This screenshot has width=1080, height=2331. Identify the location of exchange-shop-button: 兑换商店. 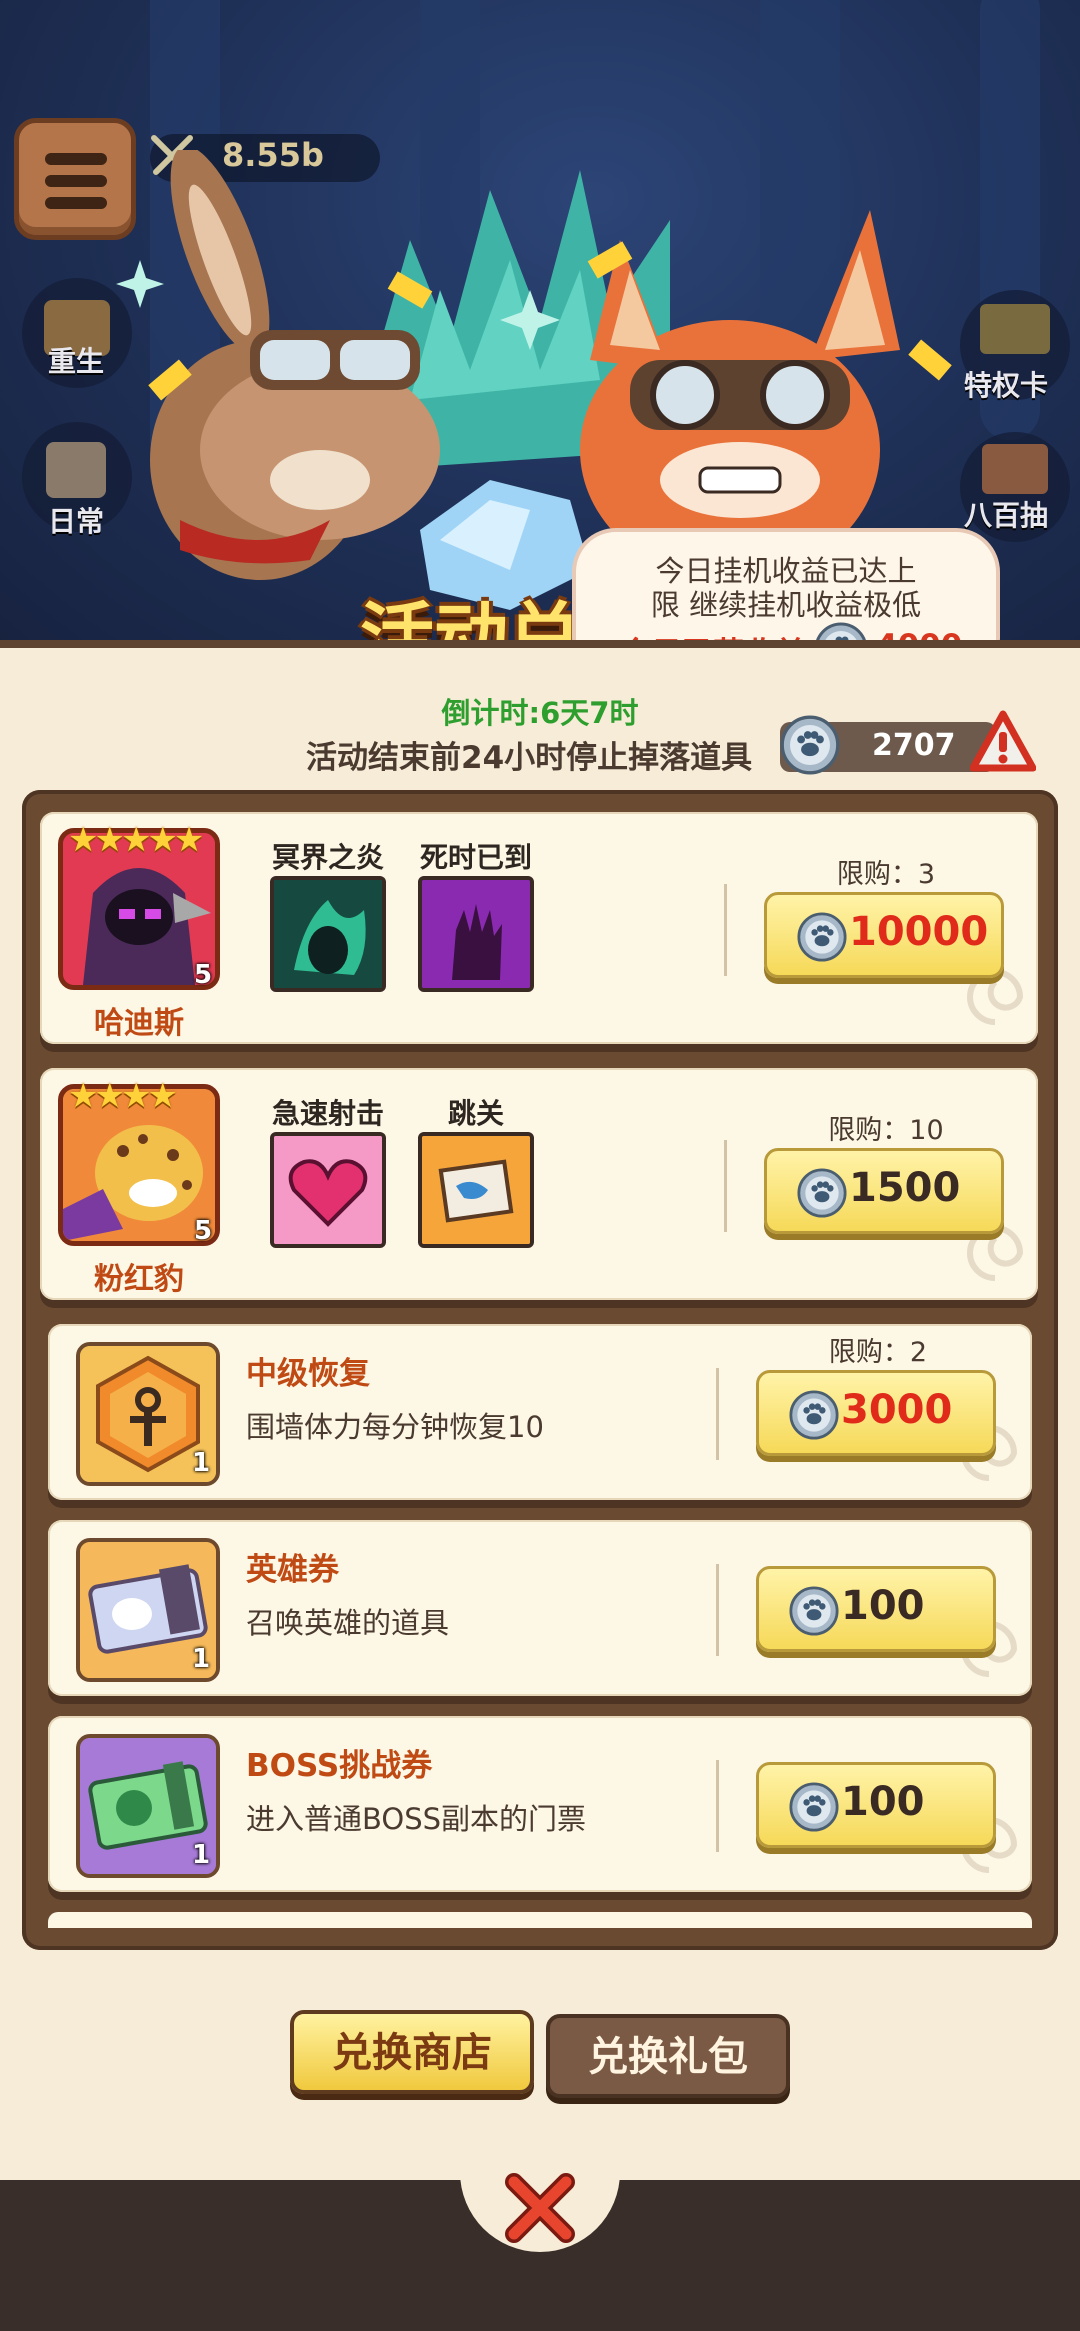
(412, 2052).